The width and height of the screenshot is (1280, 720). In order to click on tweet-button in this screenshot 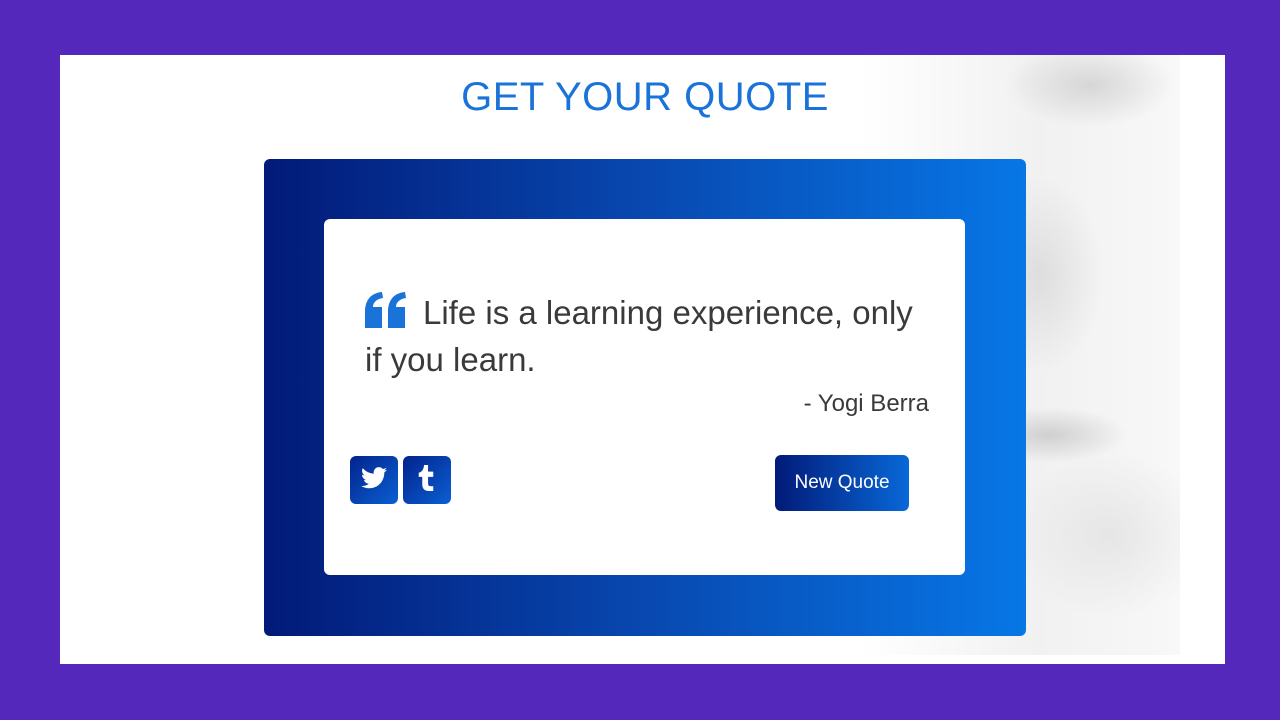, I will do `click(374, 480)`.